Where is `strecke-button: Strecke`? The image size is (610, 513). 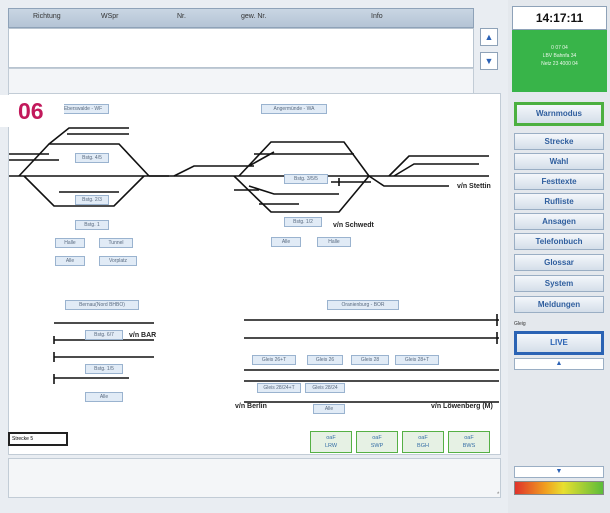 strecke-button: Strecke is located at coordinates (559, 141).